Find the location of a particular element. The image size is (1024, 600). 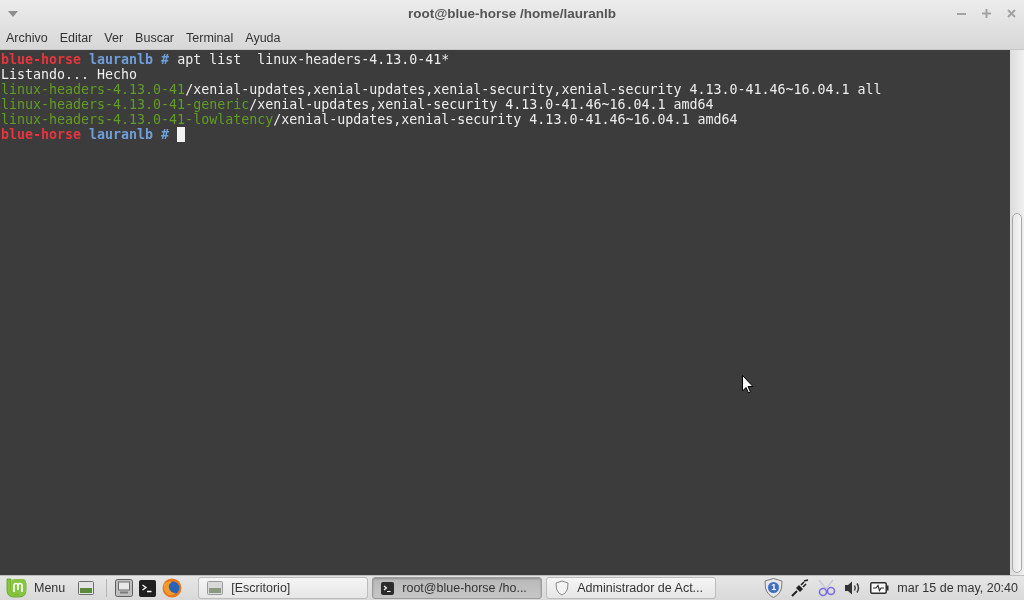

desktop-icon is located at coordinates (86, 588).